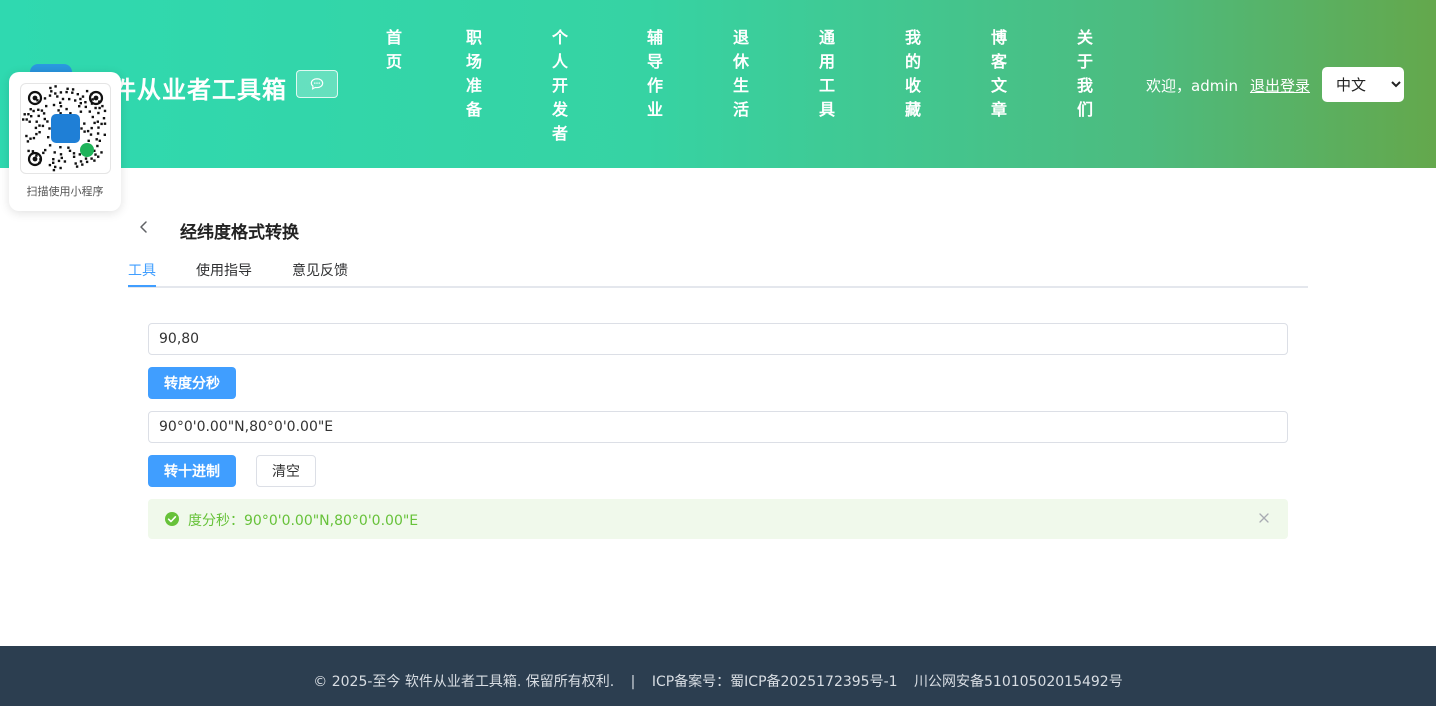 The width and height of the screenshot is (1436, 711). Describe the element at coordinates (464, 682) in the screenshot. I see `footer-copyright: © 2025-至今 软件从业者工具箱. 保留所有权利.` at that location.